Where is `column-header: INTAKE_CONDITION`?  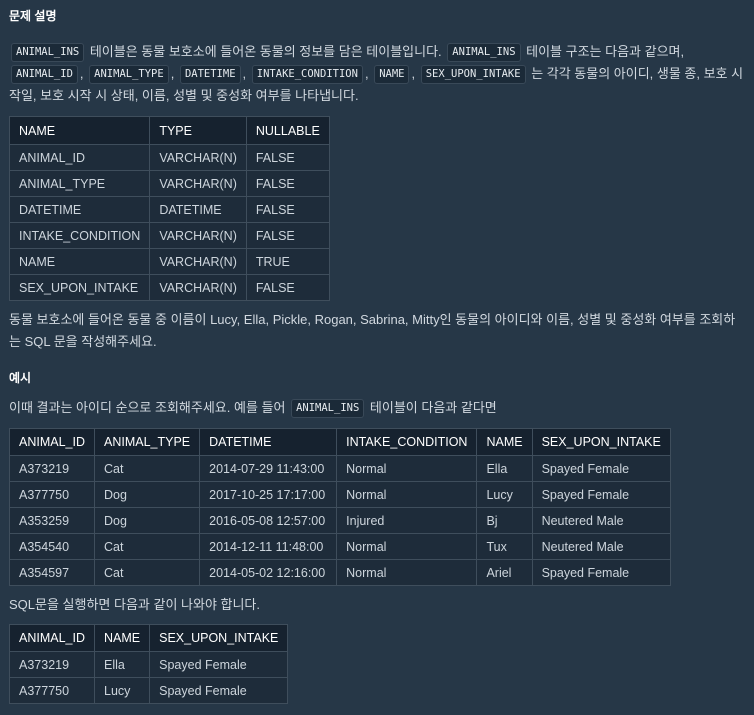 column-header: INTAKE_CONDITION is located at coordinates (407, 442).